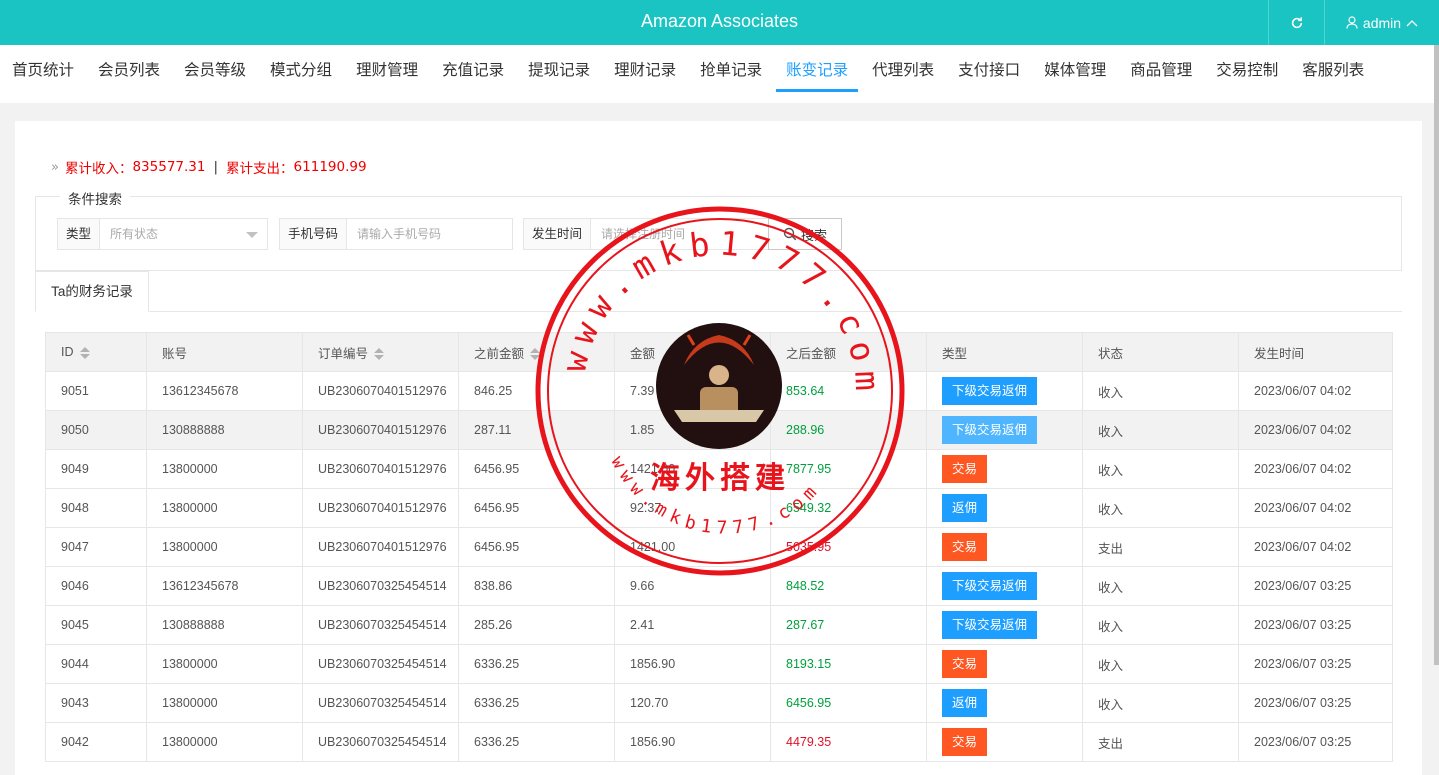 The image size is (1439, 775). Describe the element at coordinates (96, 664) in the screenshot. I see `cell-id: 9044` at that location.